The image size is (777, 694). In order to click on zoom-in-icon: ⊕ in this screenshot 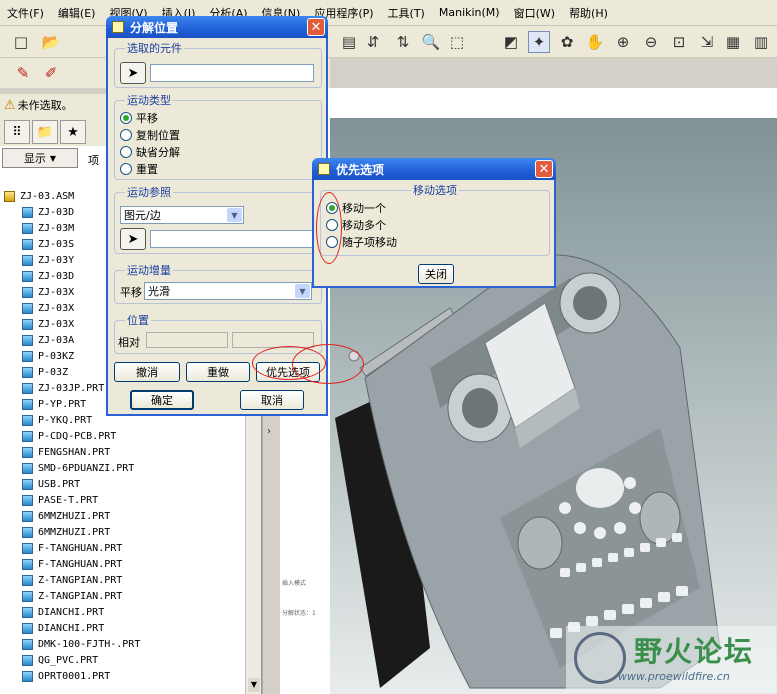, I will do `click(623, 42)`.